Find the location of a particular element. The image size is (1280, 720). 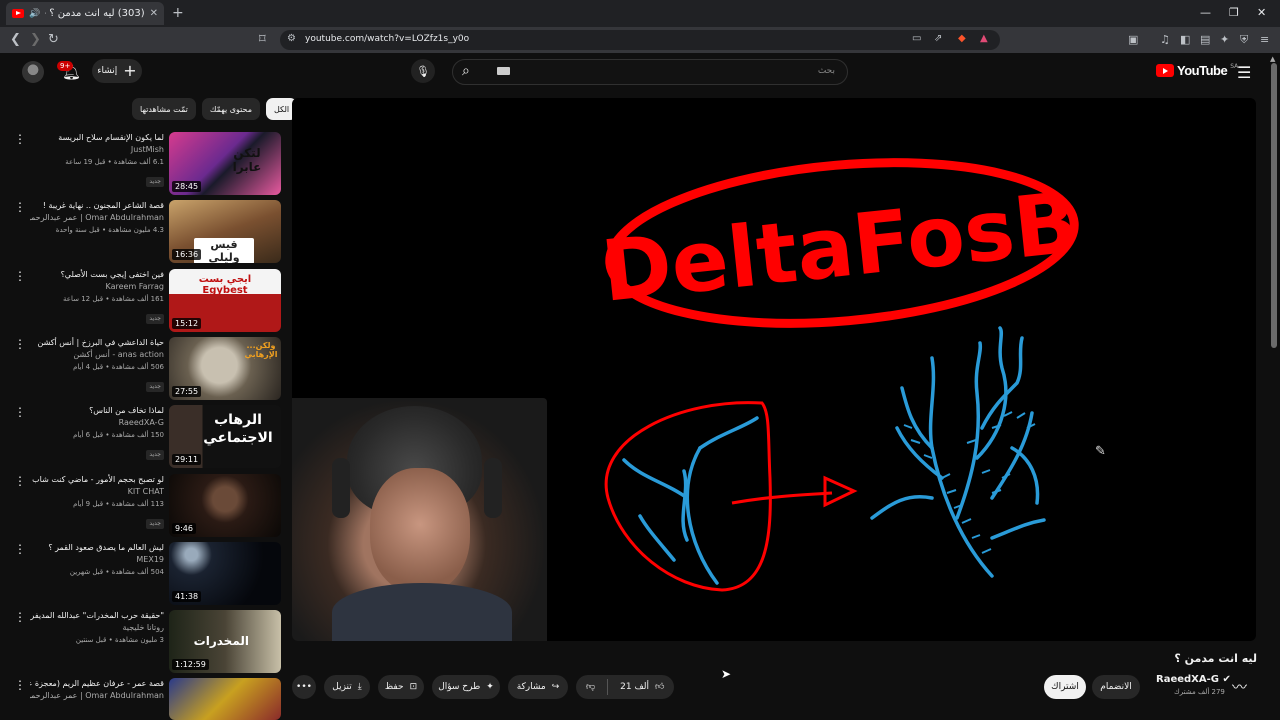

channel-name: KIT CHAT is located at coordinates (97, 492).